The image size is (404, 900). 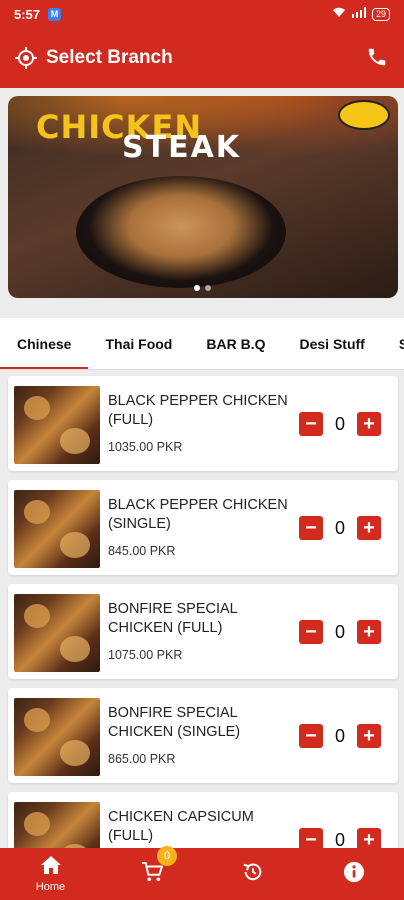 What do you see at coordinates (145, 447) in the screenshot?
I see `product-price: 1035.00 PKR` at bounding box center [145, 447].